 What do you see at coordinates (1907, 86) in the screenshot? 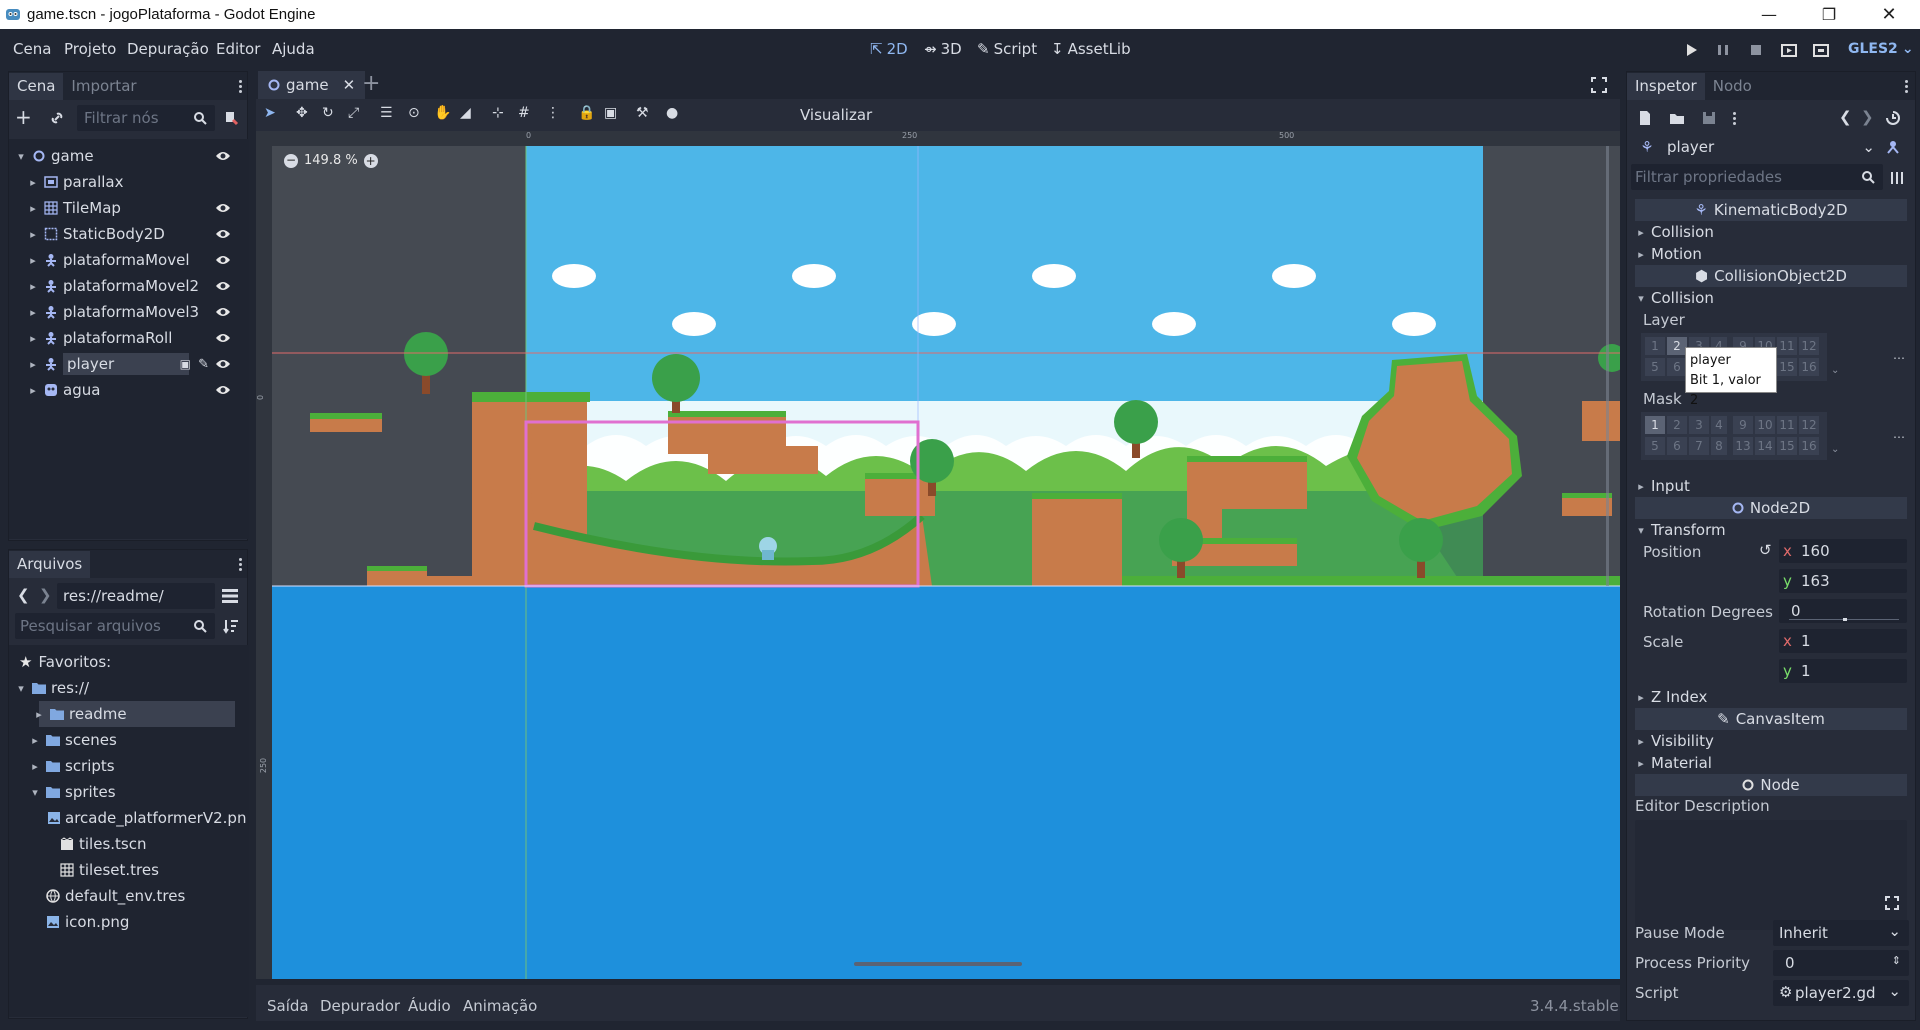
I see `inspector-menu-icon` at bounding box center [1907, 86].